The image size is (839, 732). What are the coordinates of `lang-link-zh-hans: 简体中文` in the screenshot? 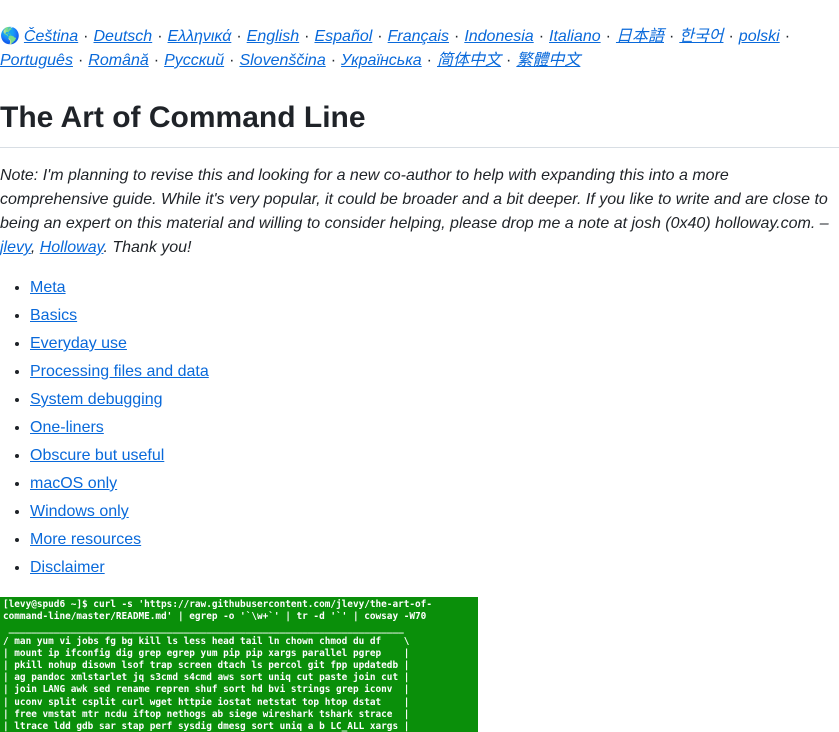 It's located at (469, 60).